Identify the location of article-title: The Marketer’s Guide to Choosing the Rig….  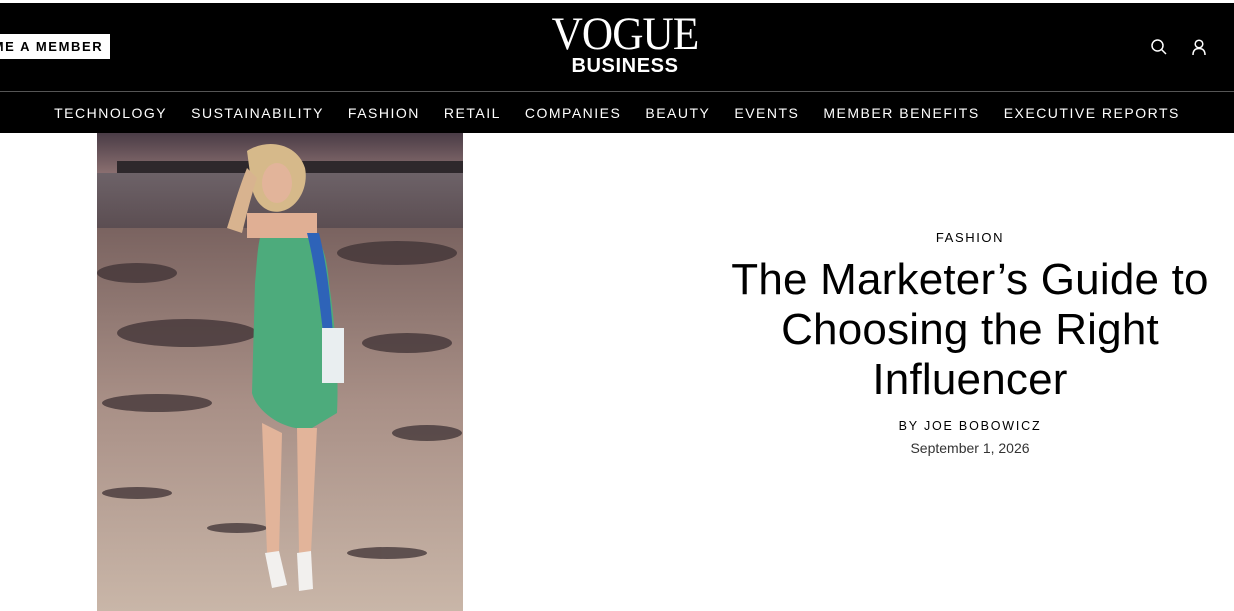
(970, 329).